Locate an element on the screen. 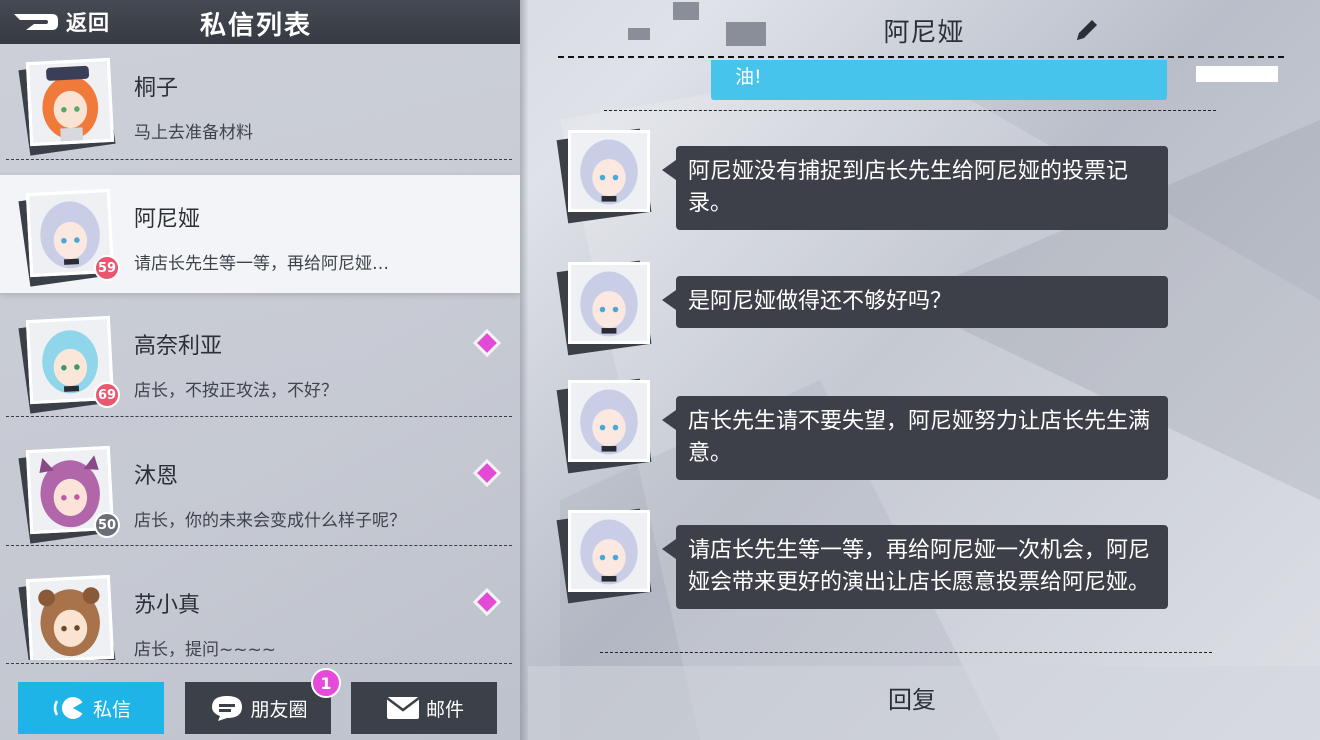  back-label: 返回 is located at coordinates (88, 23).